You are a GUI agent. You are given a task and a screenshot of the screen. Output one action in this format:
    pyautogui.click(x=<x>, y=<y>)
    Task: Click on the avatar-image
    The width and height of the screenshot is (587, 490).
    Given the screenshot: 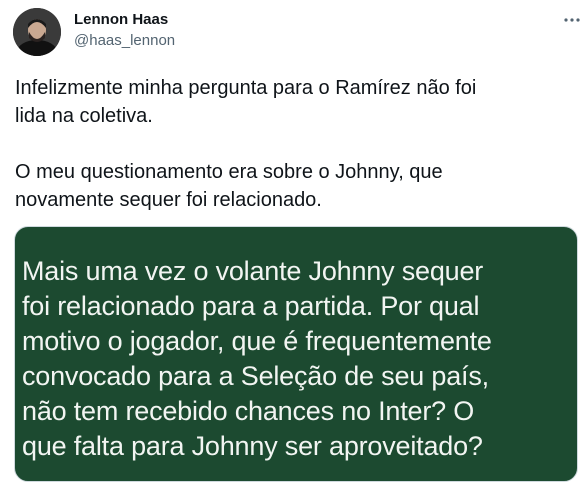 What is the action you would take?
    pyautogui.click(x=37, y=32)
    